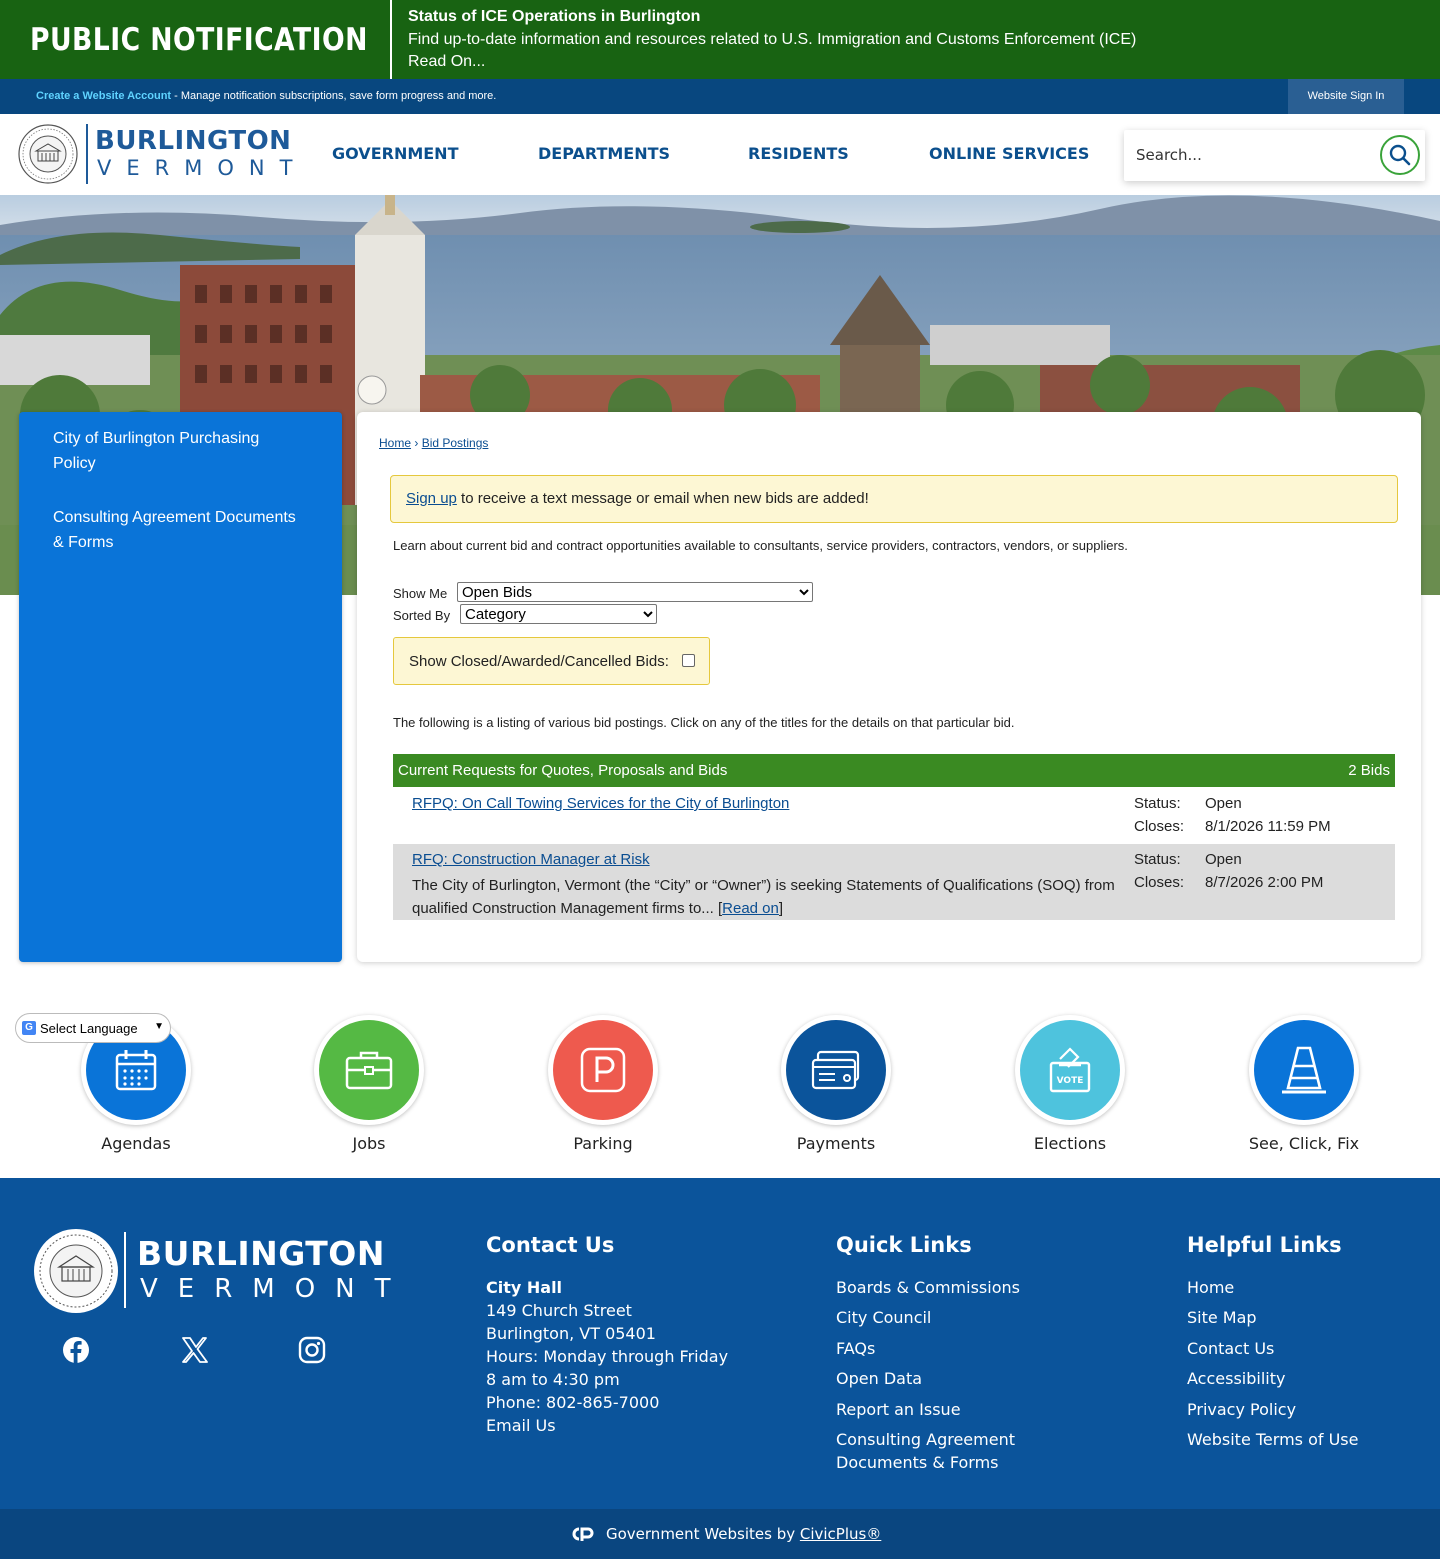  Describe the element at coordinates (420, 593) in the screenshot. I see `show-me-label: Show Me` at that location.